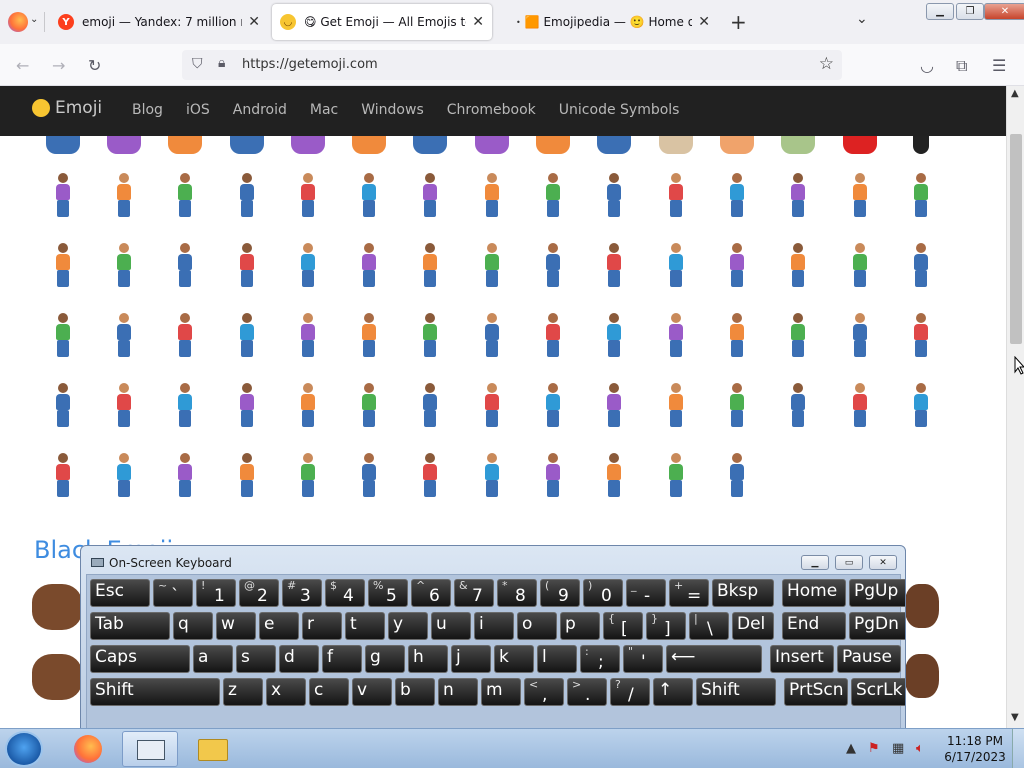 The width and height of the screenshot is (1024, 768). What do you see at coordinates (666, 626) in the screenshot?
I see `key-]: }]` at bounding box center [666, 626].